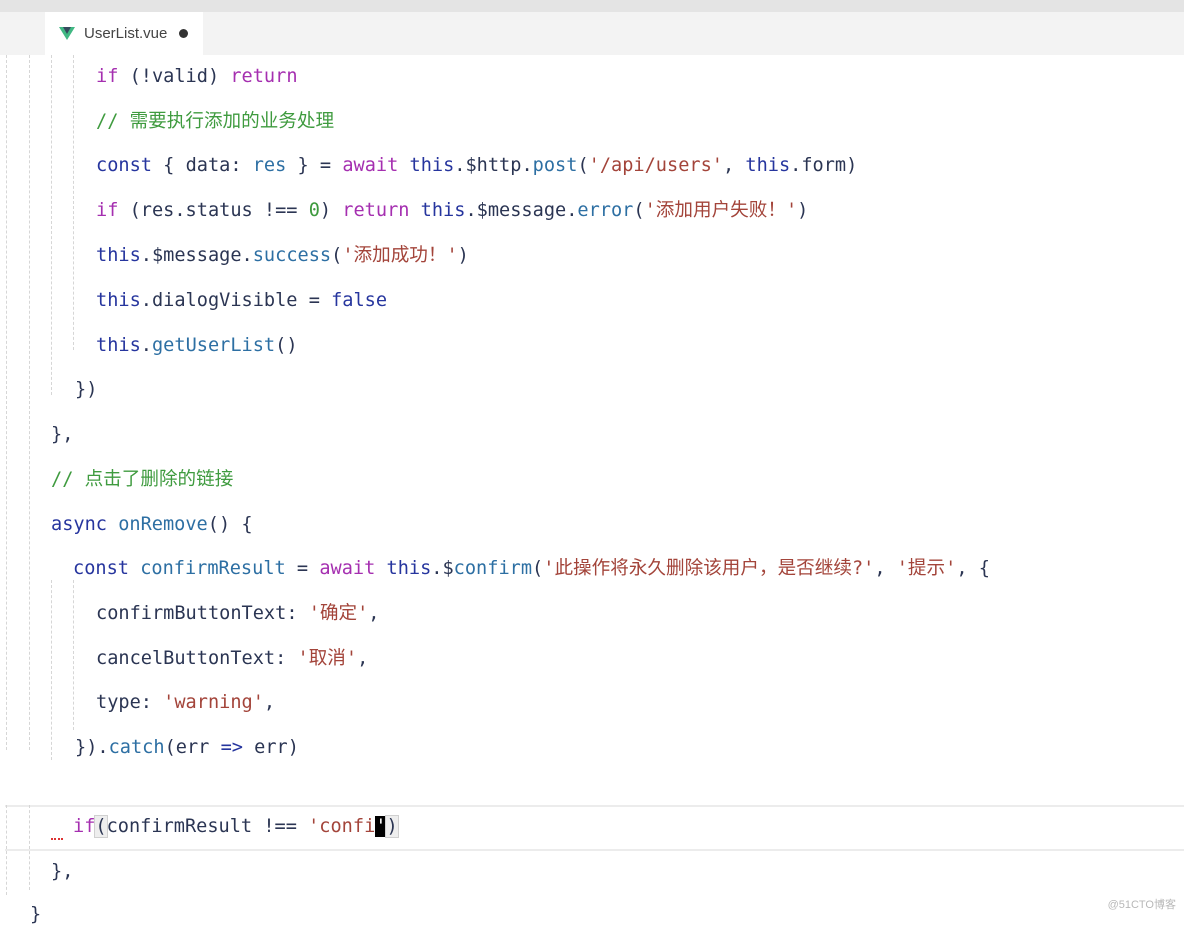  I want to click on code-line: // 点击了删除的链接, so click(142, 480).